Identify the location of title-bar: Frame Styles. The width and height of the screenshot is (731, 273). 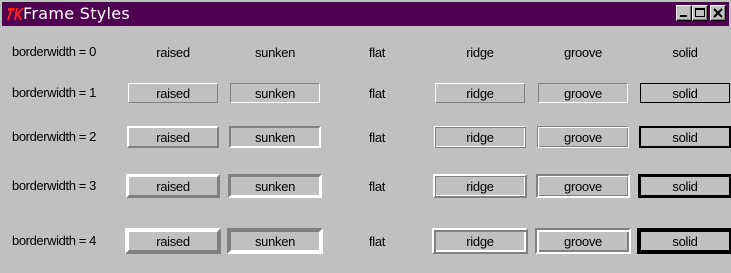
(365, 14).